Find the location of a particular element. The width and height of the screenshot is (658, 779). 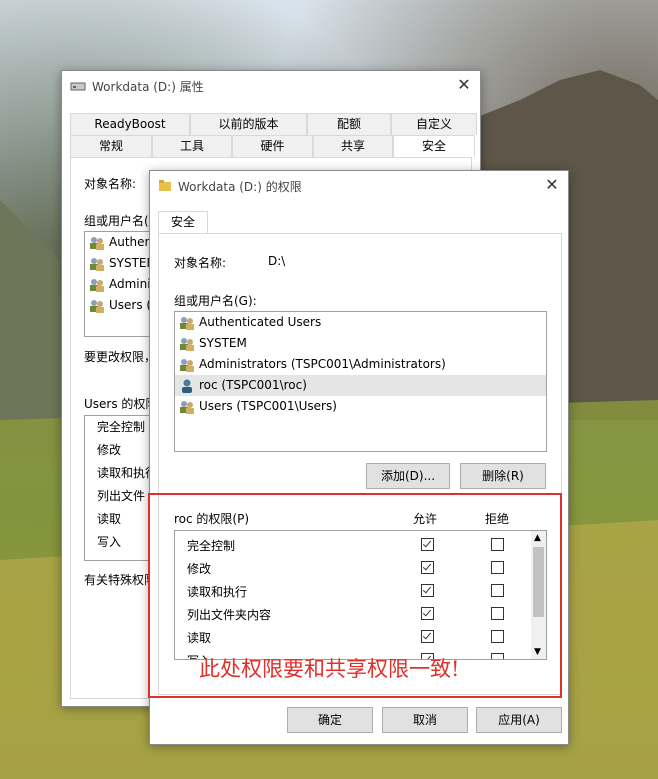

tabs-row-2: 常规 工具 硬件 共享 安全 is located at coordinates (272, 146).